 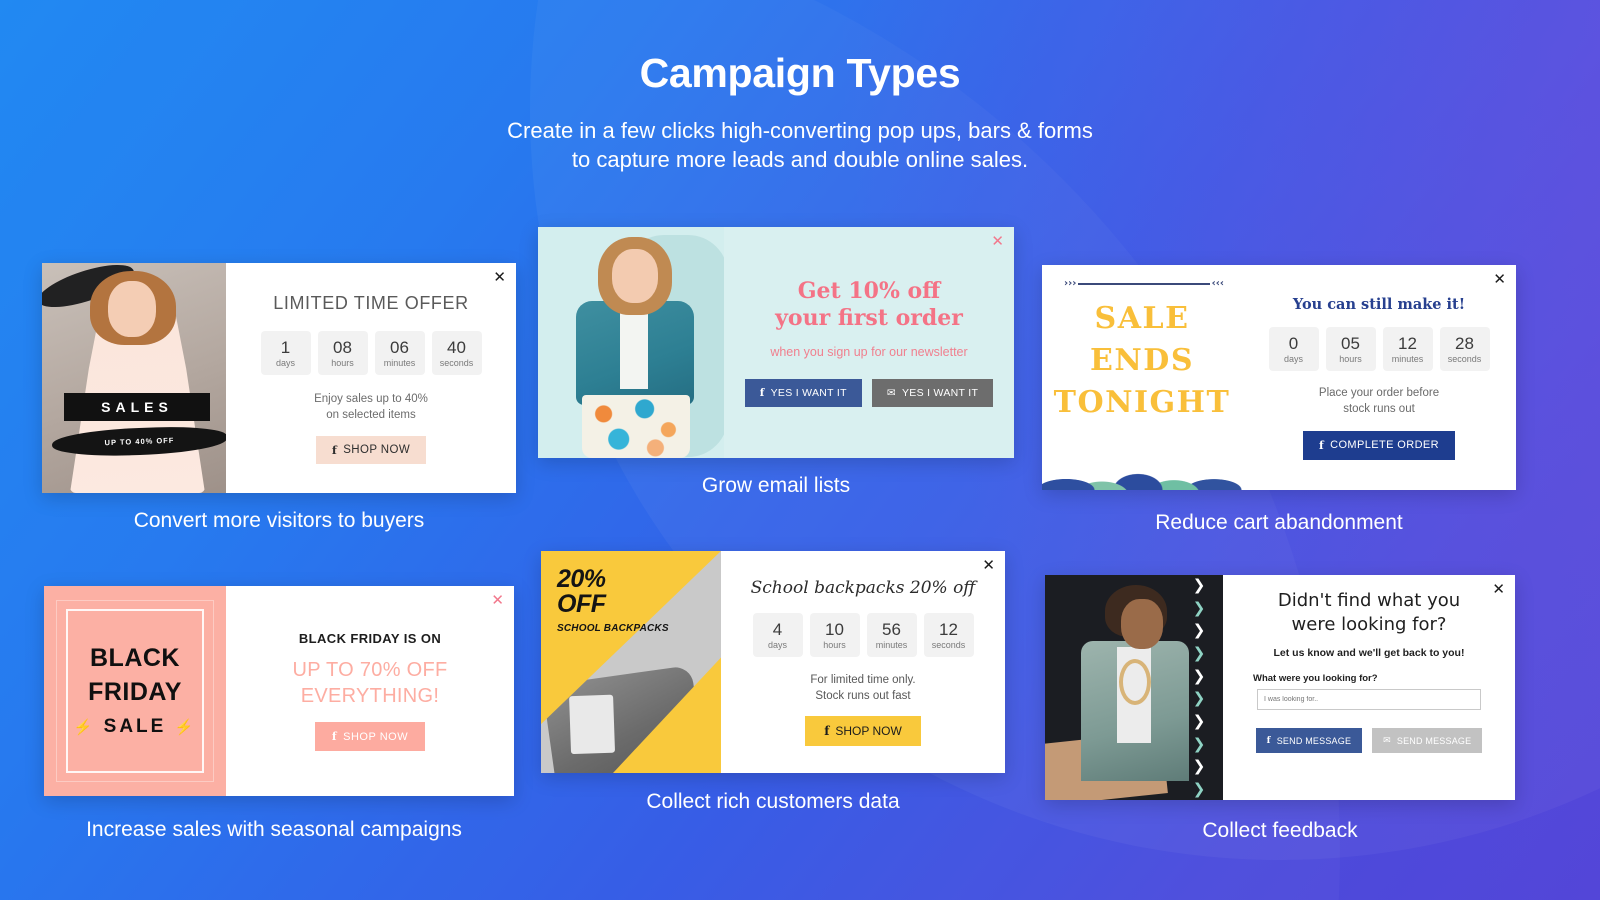 I want to click on feedback-input, so click(x=1369, y=699).